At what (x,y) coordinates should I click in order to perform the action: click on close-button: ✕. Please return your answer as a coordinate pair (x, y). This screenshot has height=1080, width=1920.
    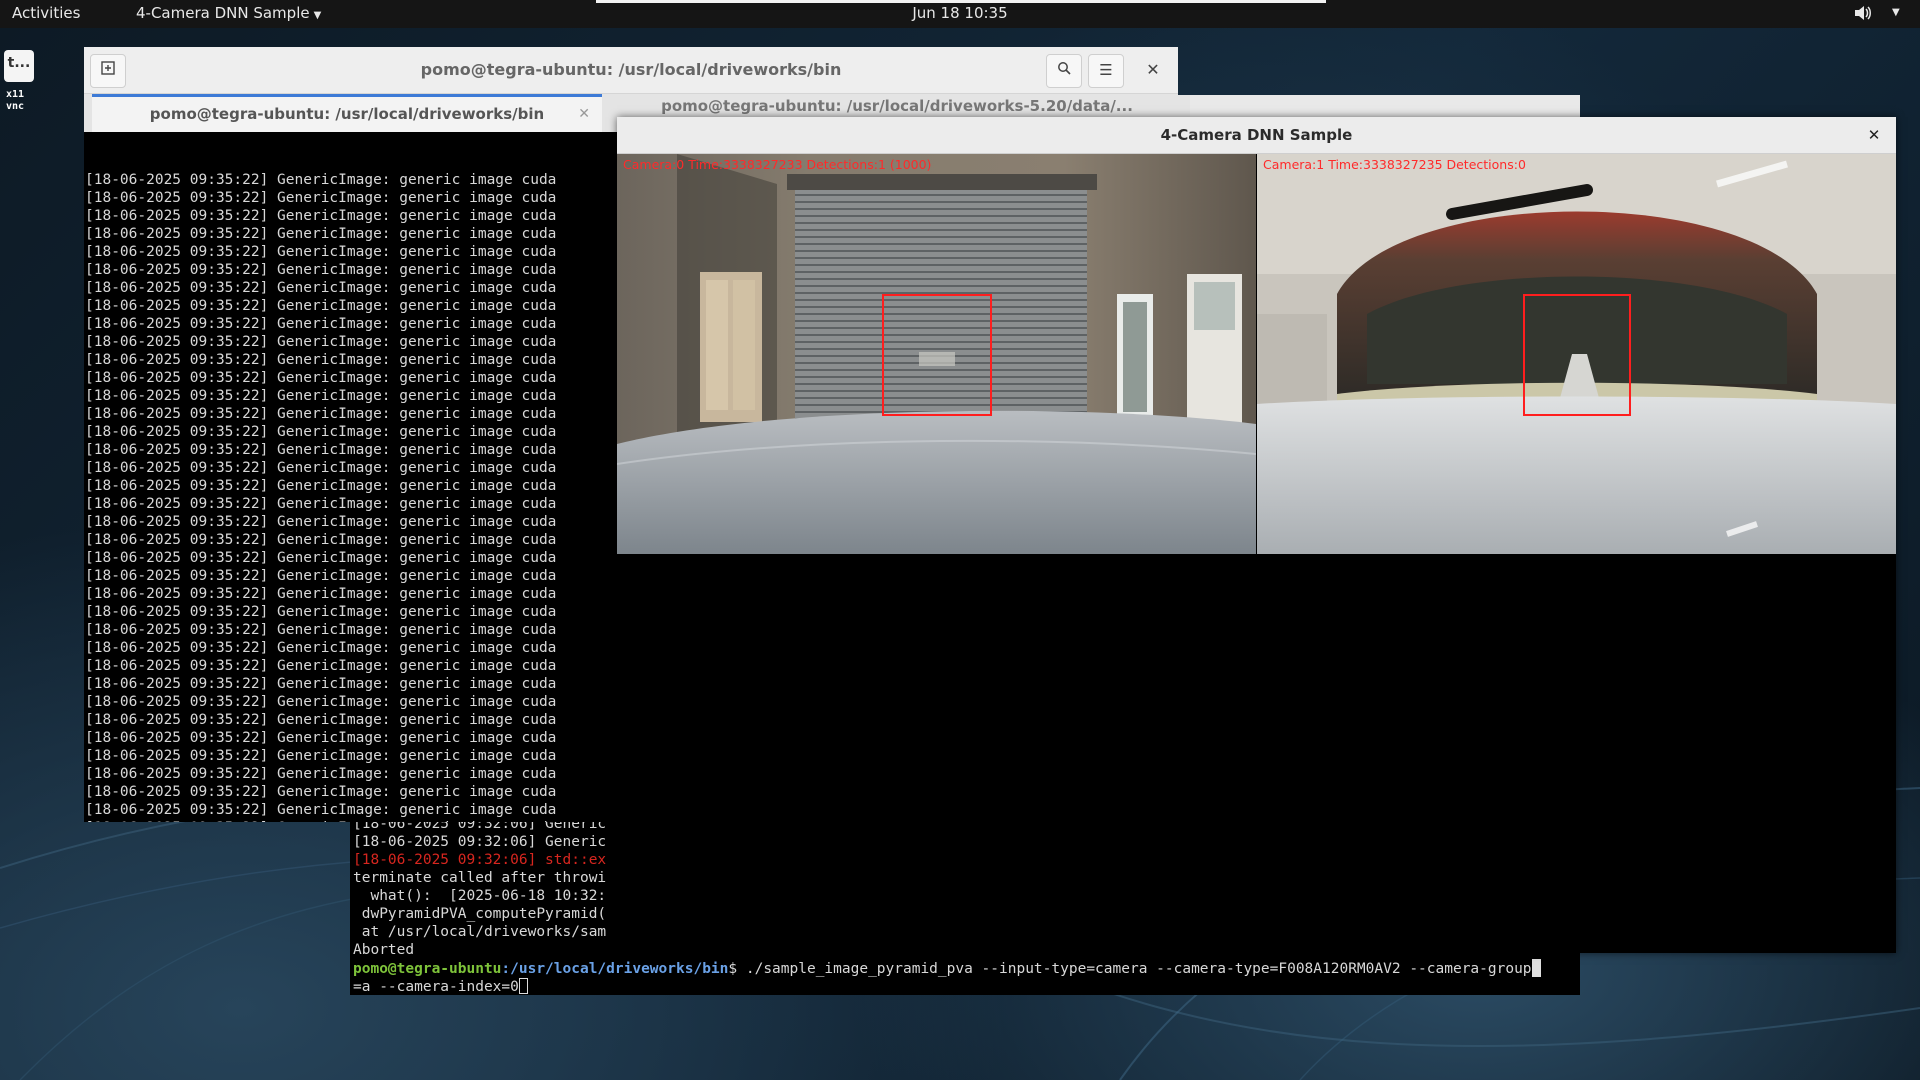
    Looking at the image, I should click on (1153, 70).